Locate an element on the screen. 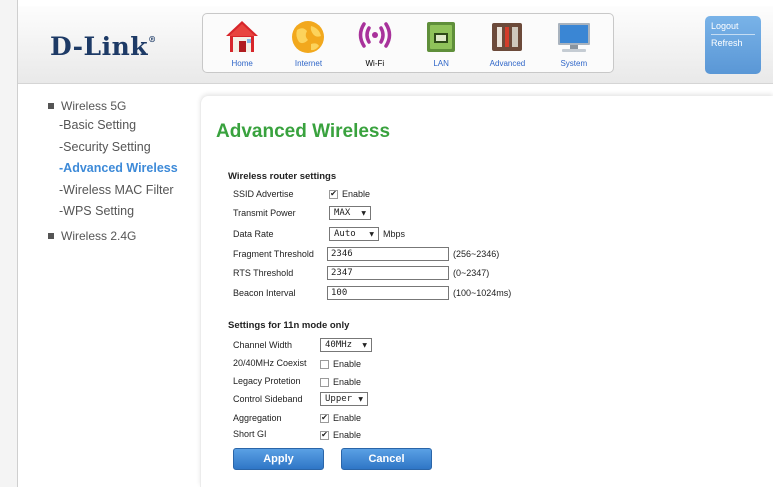 This screenshot has height=487, width=773. nav-wifi-label: Wi-Fi is located at coordinates (375, 63).